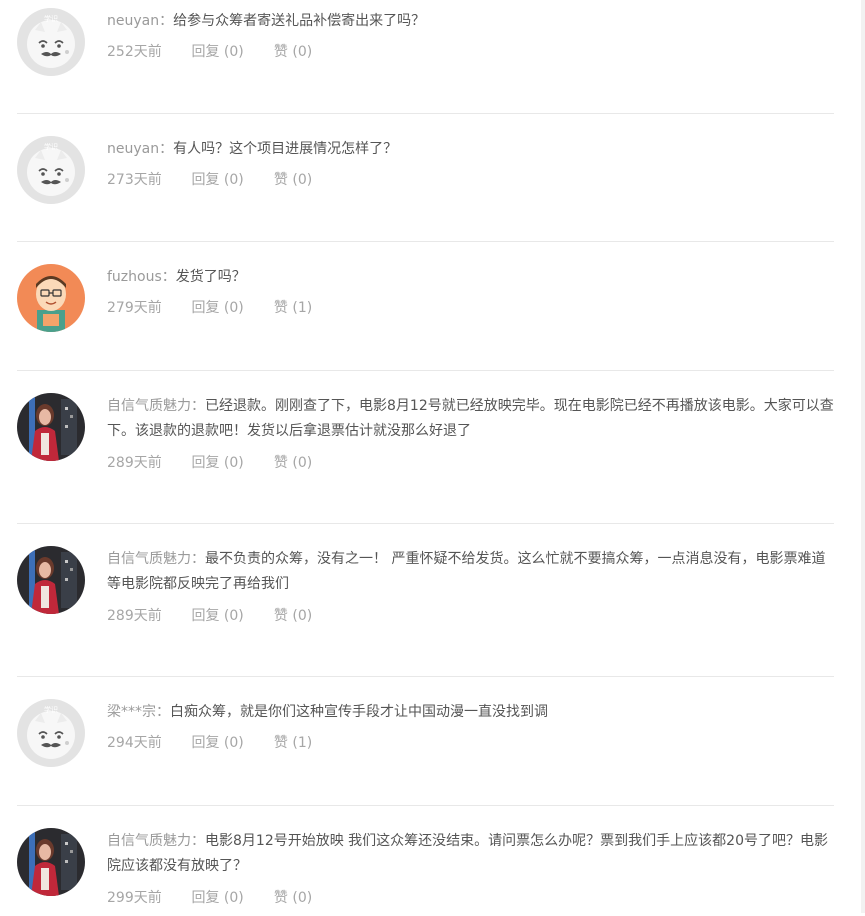 The height and width of the screenshot is (916, 865). Describe the element at coordinates (470, 149) in the screenshot. I see `comment-text: neuyan：有人吗？这个项目进展情况怎样了？` at that location.